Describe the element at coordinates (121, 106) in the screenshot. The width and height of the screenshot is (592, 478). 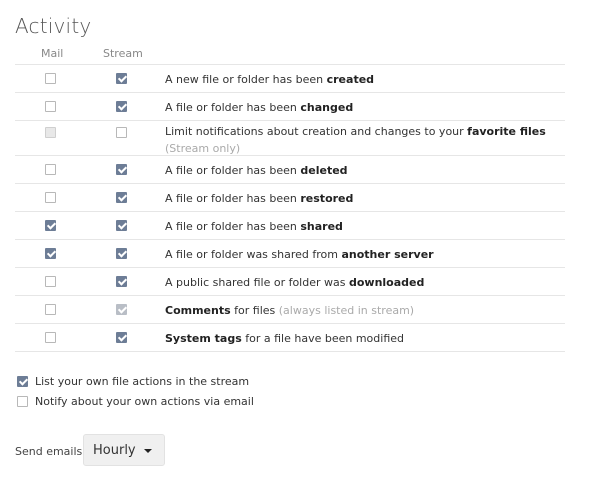
I see `stream-checkbox-changed` at that location.